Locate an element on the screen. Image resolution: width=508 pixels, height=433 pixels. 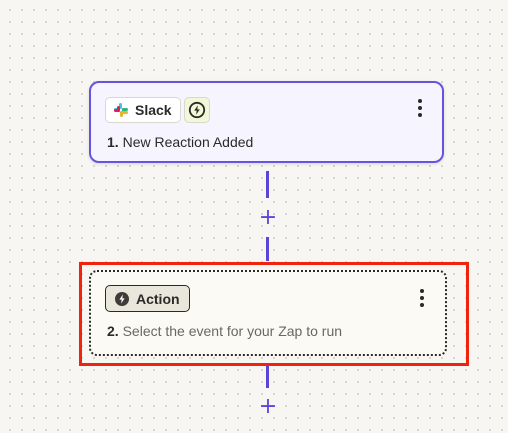
slack-logo-icon is located at coordinates (121, 110).